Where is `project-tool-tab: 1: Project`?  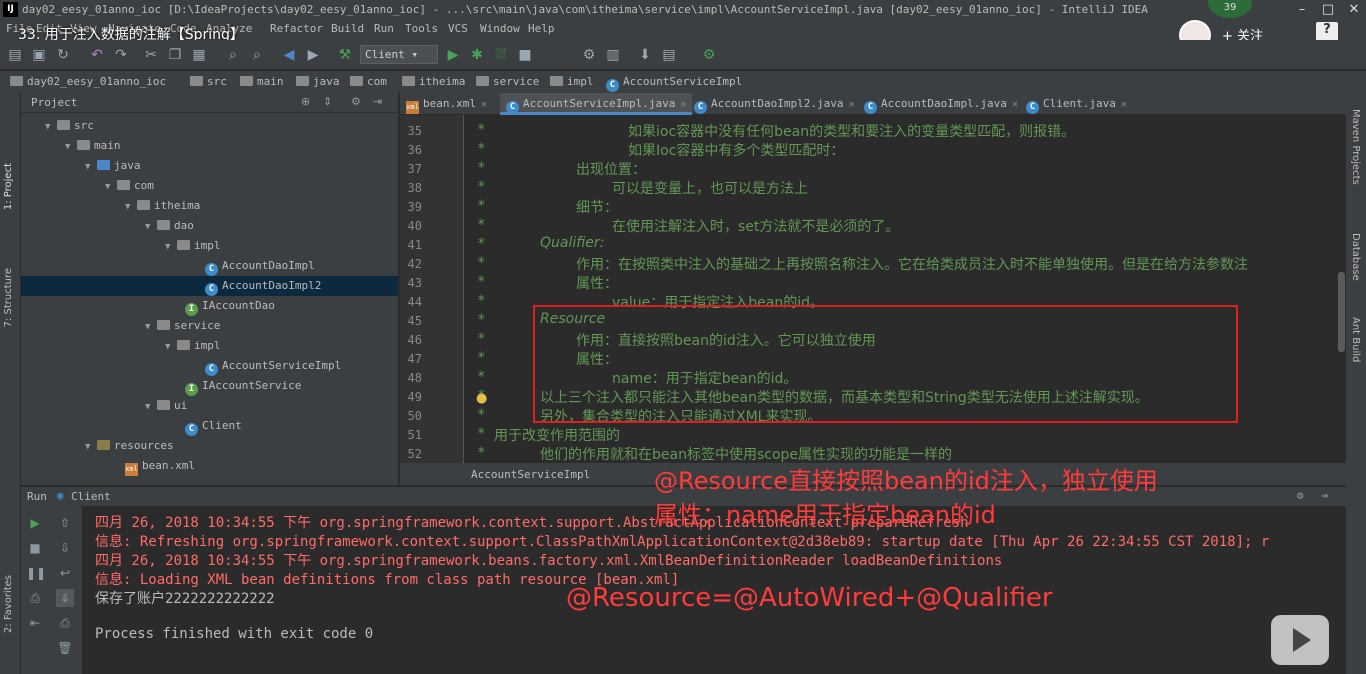
project-tool-tab: 1: Project is located at coordinates (8, 186).